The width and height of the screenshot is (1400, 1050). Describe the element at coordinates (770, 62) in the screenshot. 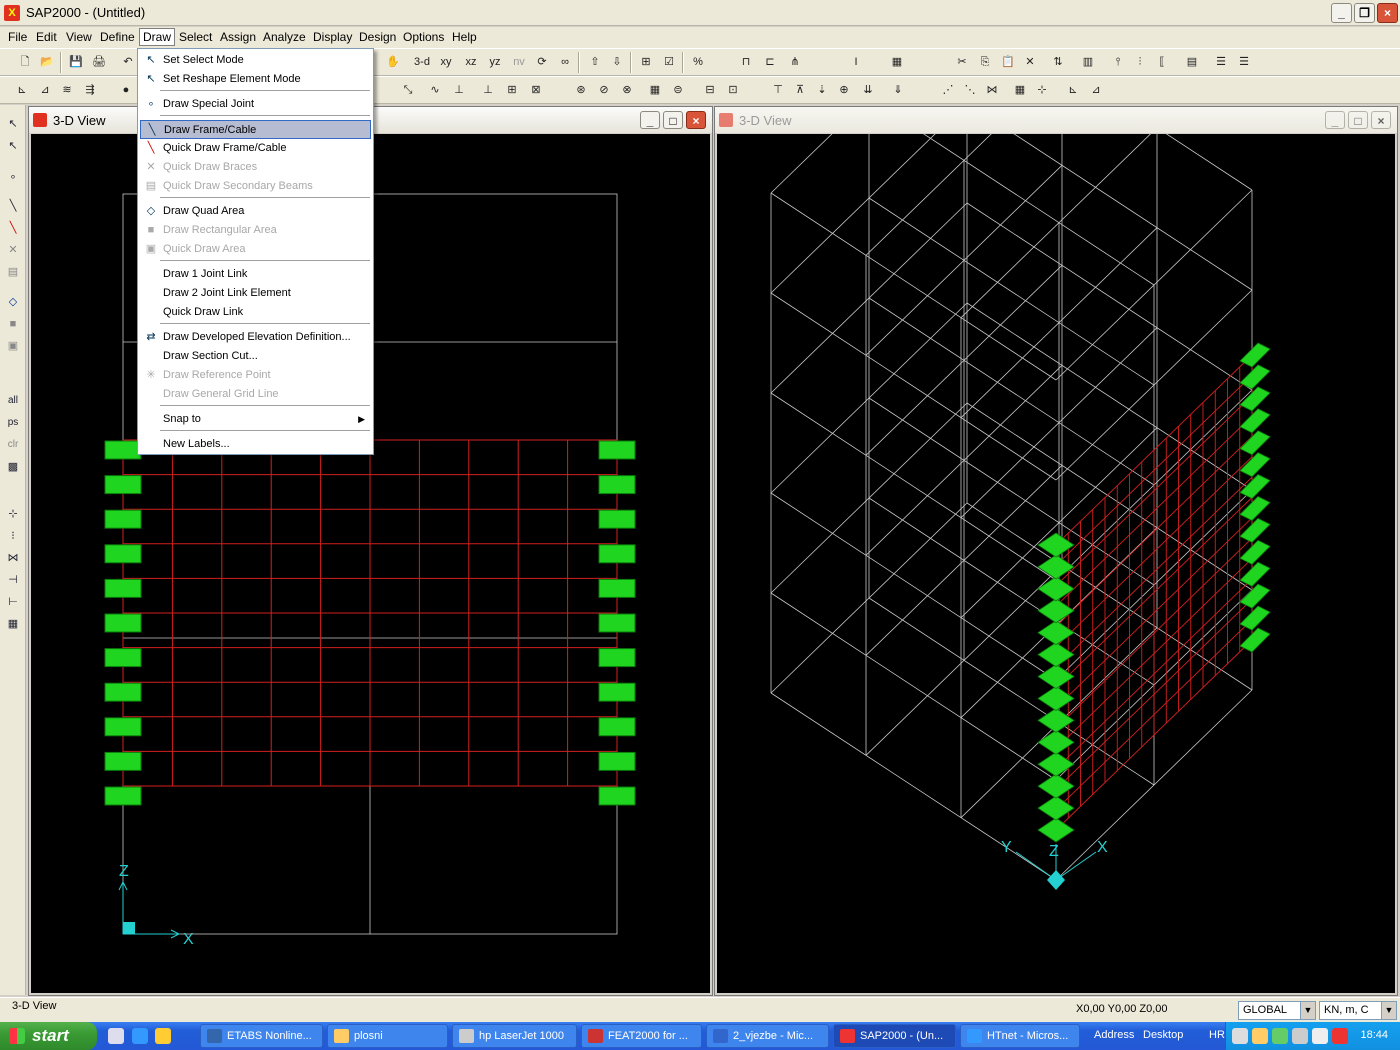

I see `link-icon: ⊏` at that location.